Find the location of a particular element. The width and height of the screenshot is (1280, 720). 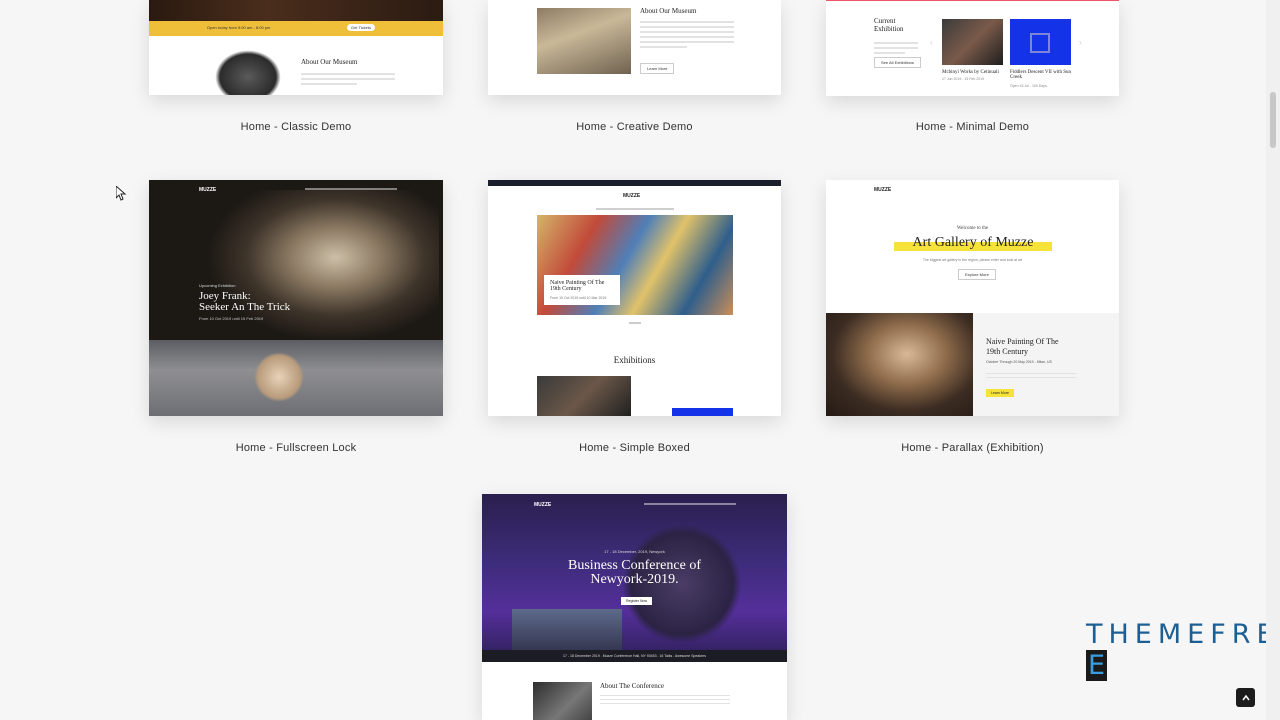

speaker-image is located at coordinates (562, 701).